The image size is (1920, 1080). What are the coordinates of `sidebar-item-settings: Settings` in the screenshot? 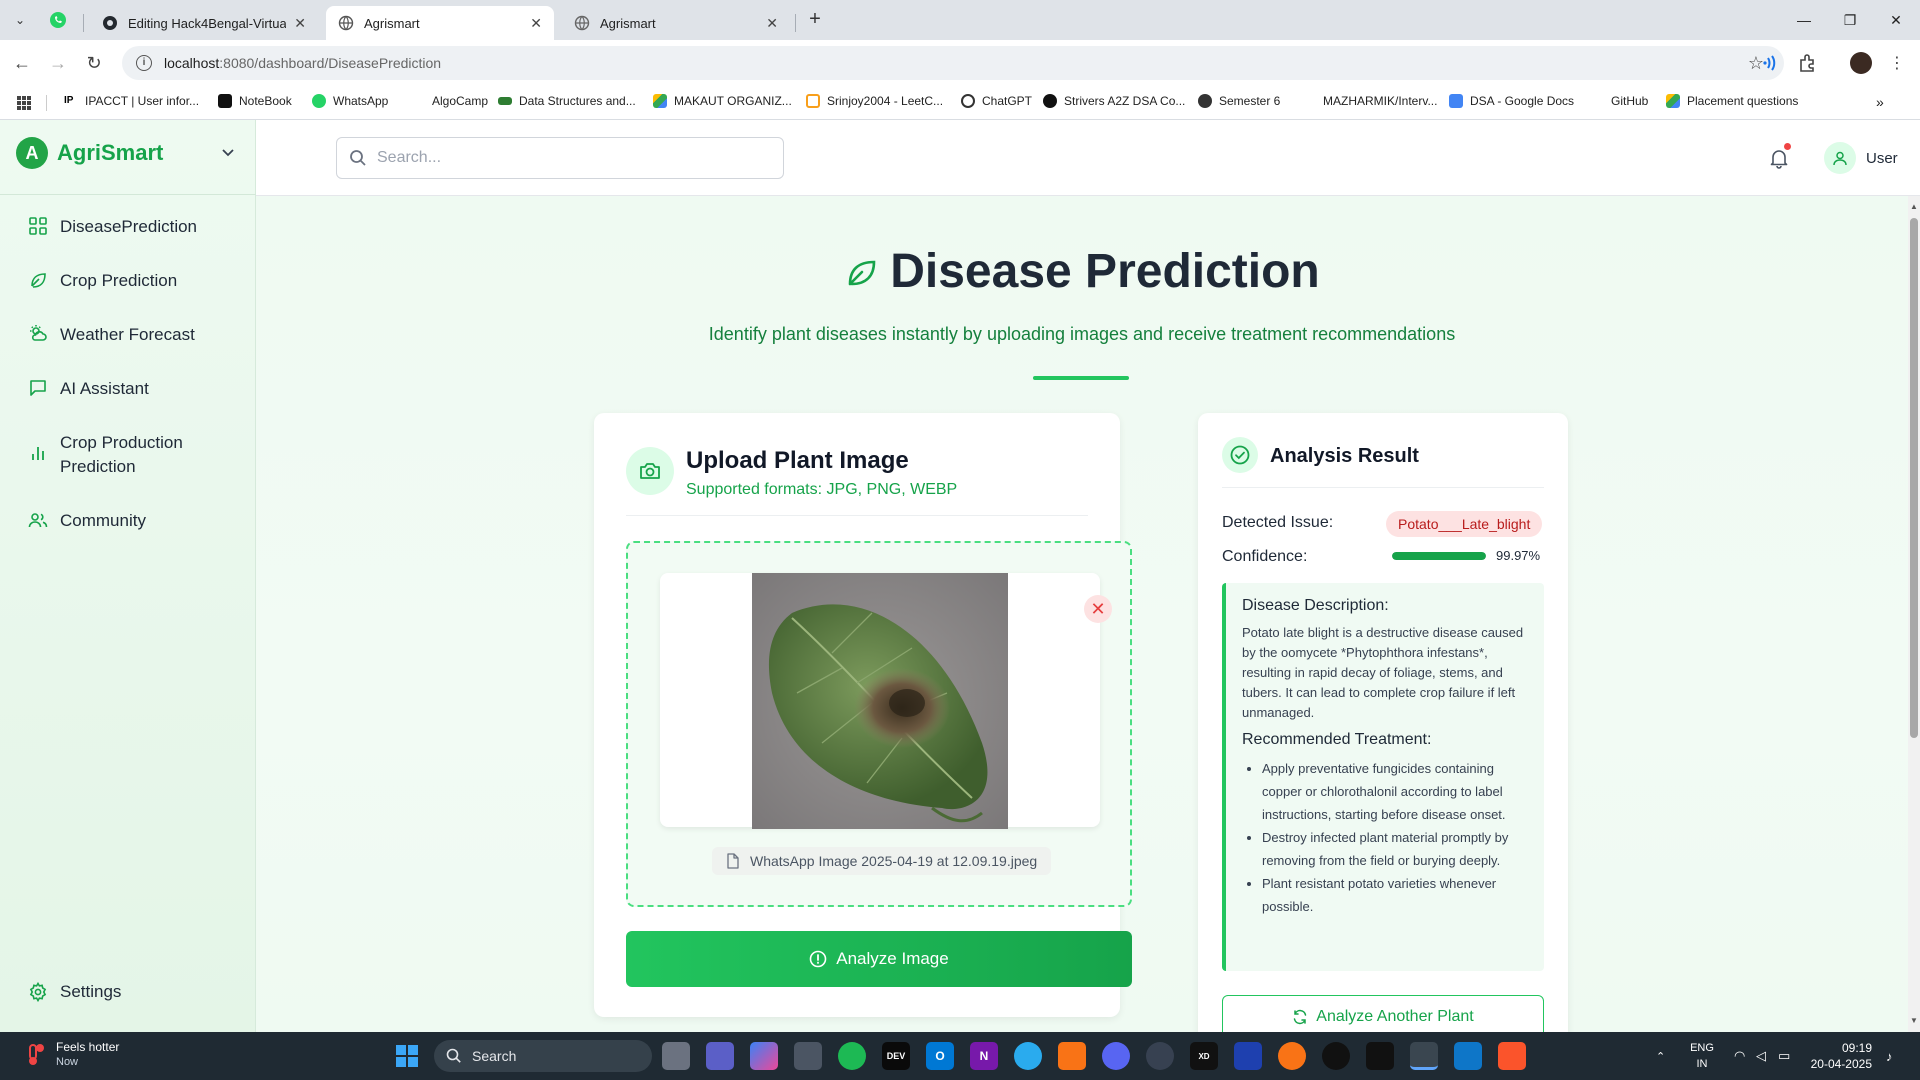 It's located at (74, 992).